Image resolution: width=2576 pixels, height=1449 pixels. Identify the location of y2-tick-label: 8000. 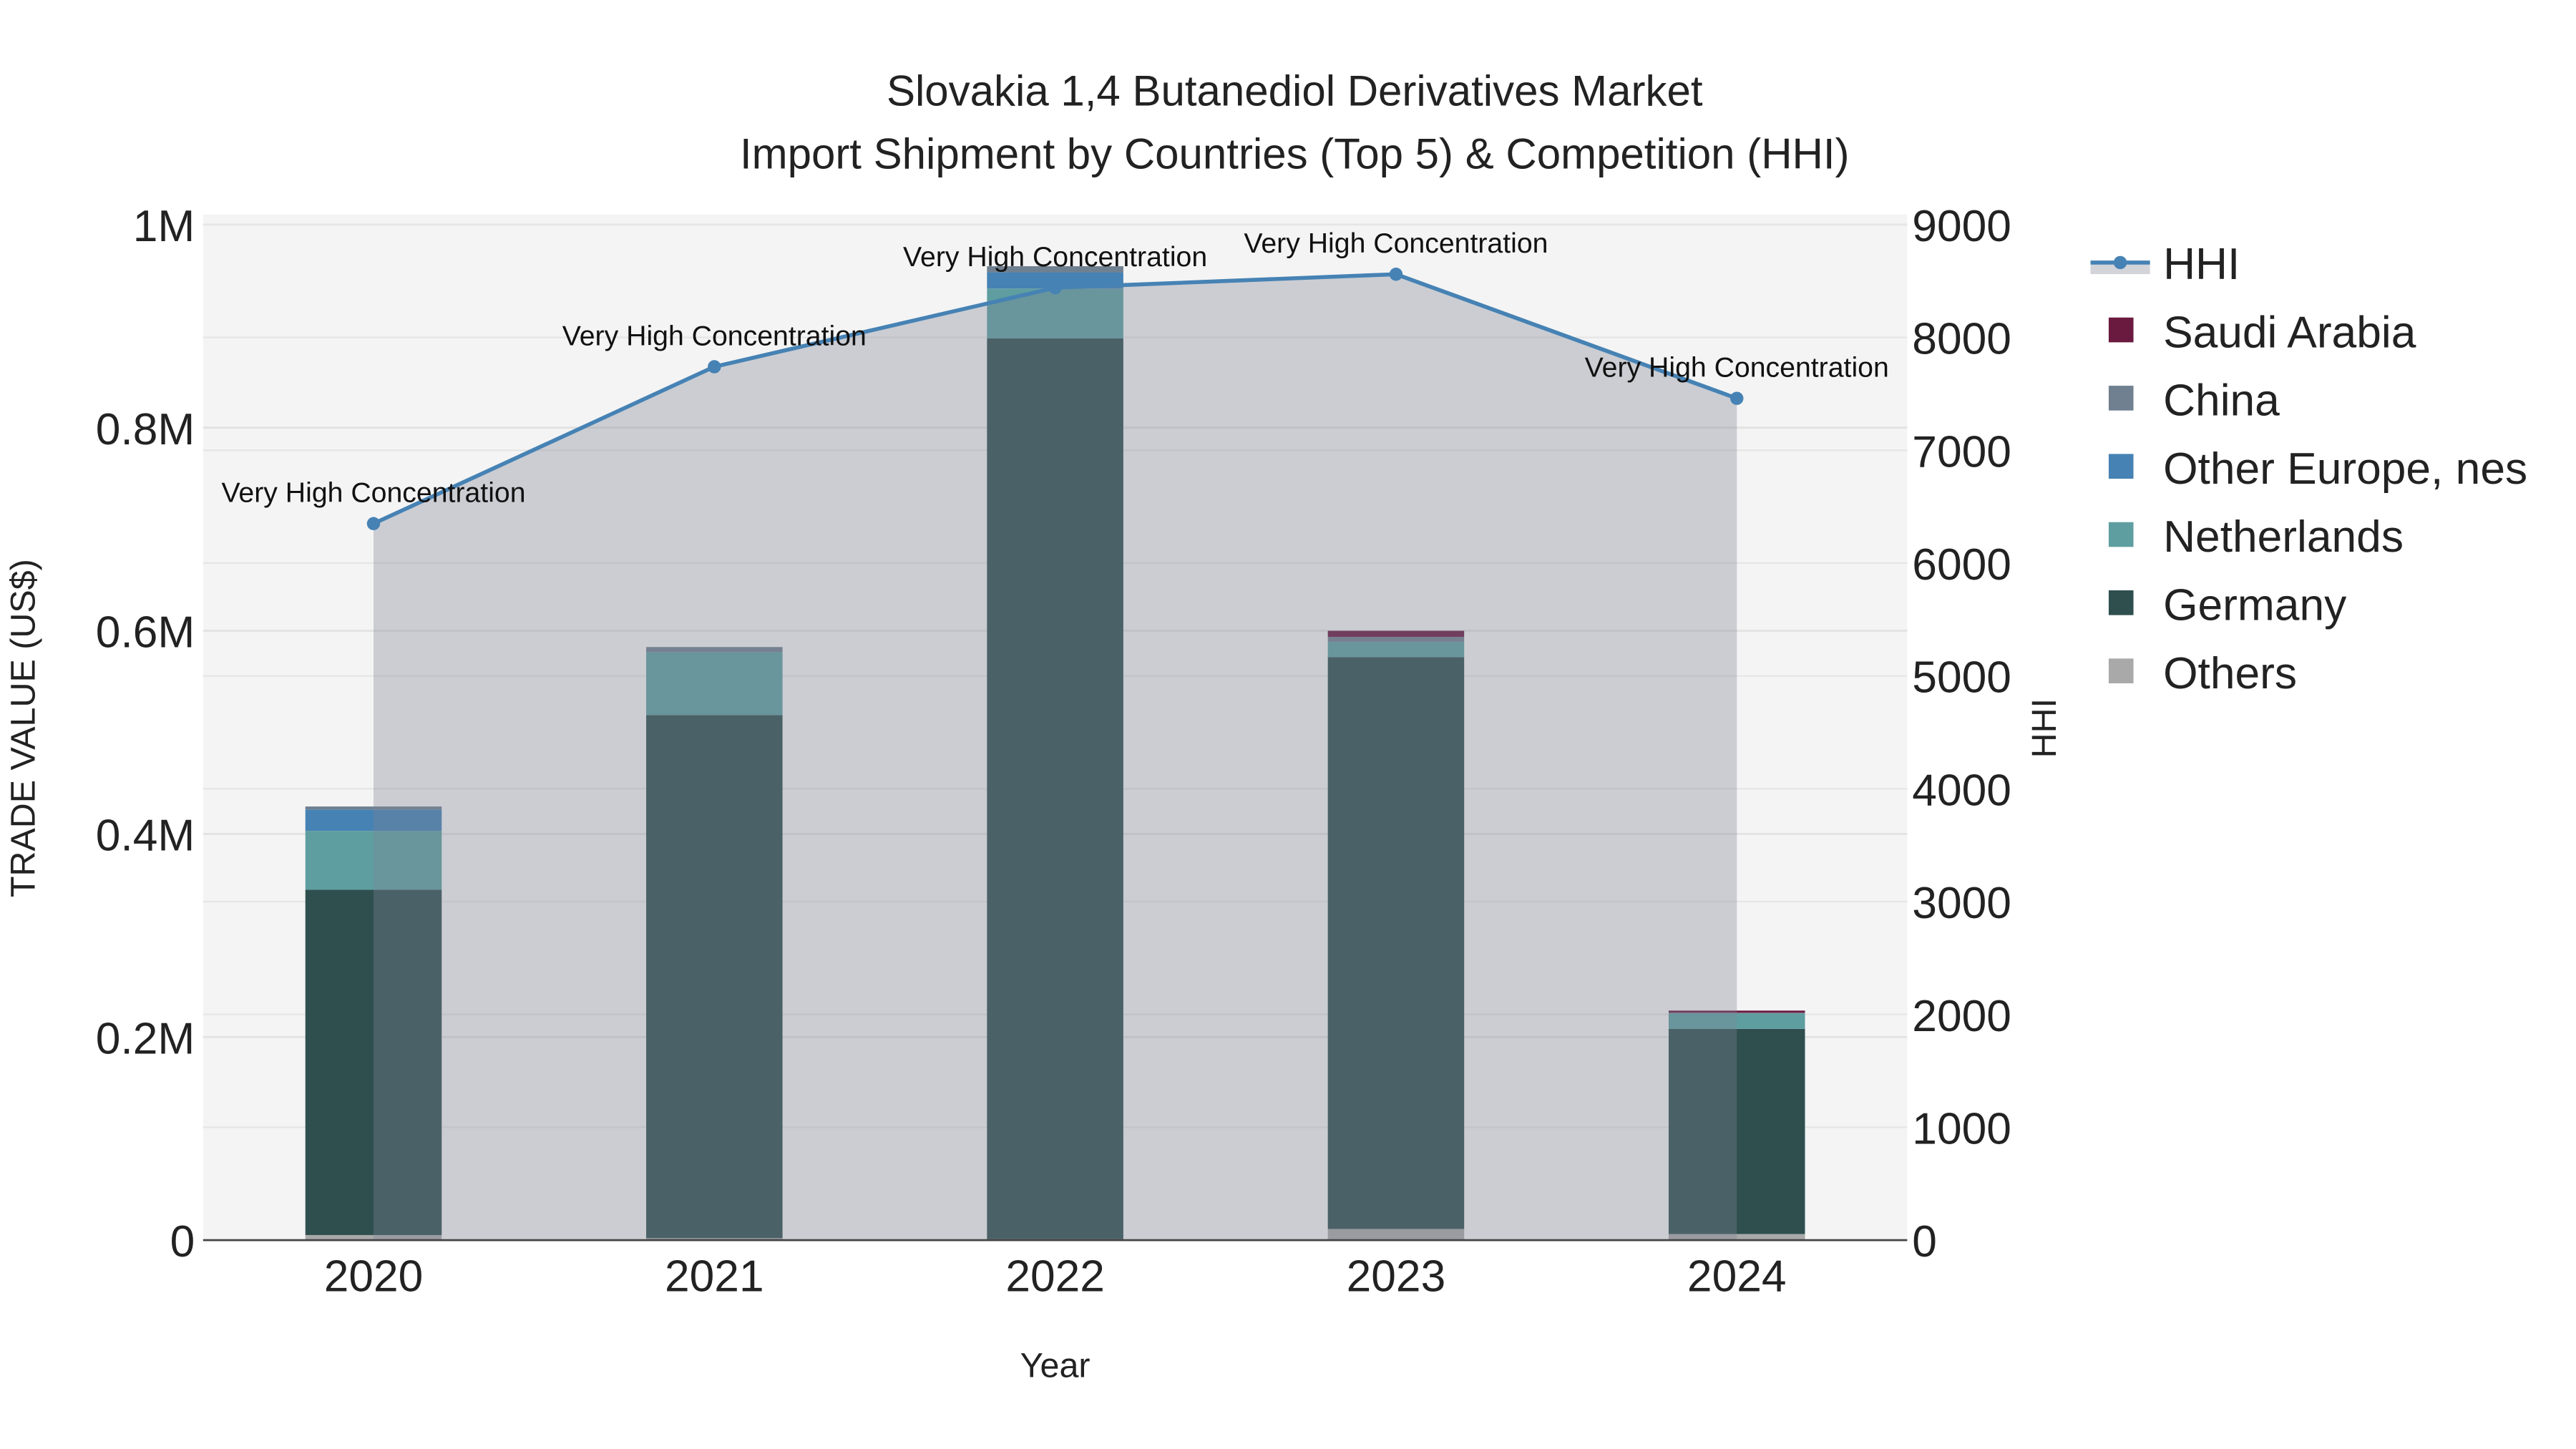
(1961, 339).